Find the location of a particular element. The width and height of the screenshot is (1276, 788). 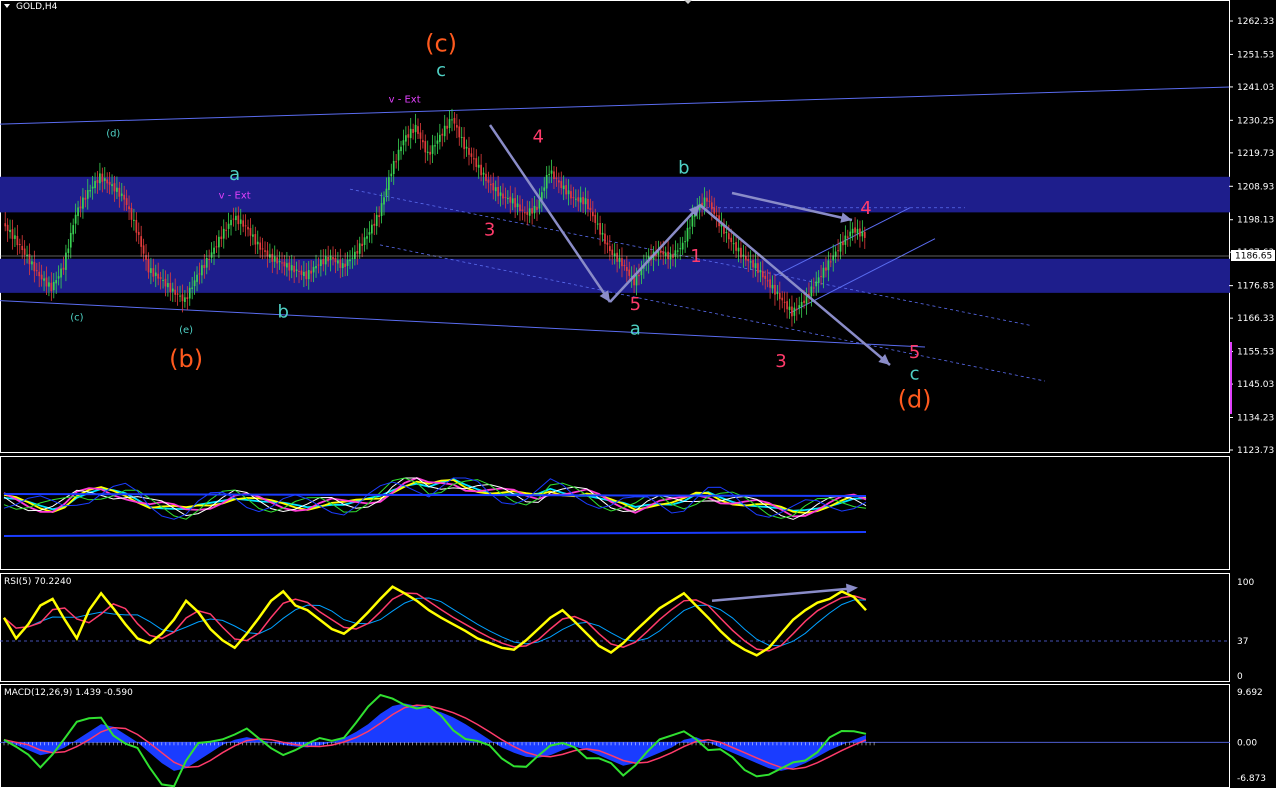

wave-label-17: 4 is located at coordinates (865, 208).